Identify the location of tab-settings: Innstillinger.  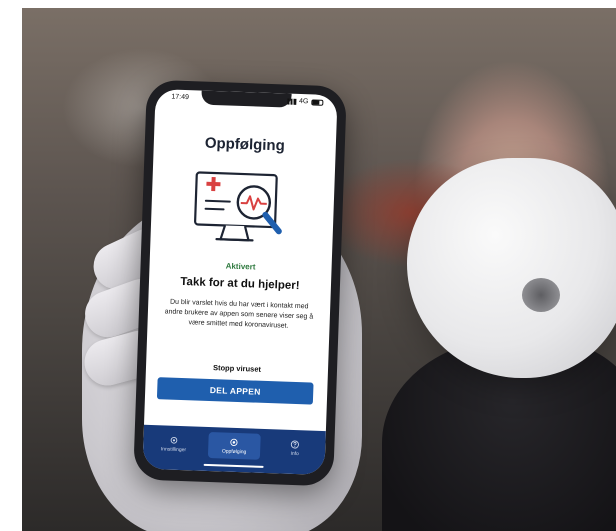
(173, 444).